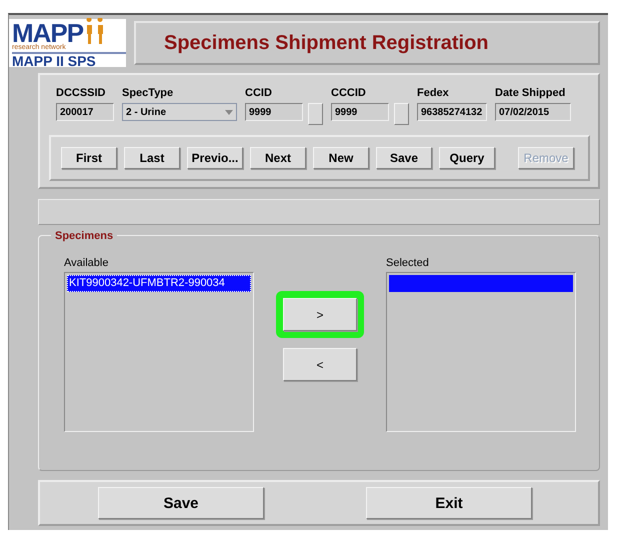 Image resolution: width=621 pixels, height=535 pixels. Describe the element at coordinates (530, 93) in the screenshot. I see `field-label: Date Shipped` at that location.